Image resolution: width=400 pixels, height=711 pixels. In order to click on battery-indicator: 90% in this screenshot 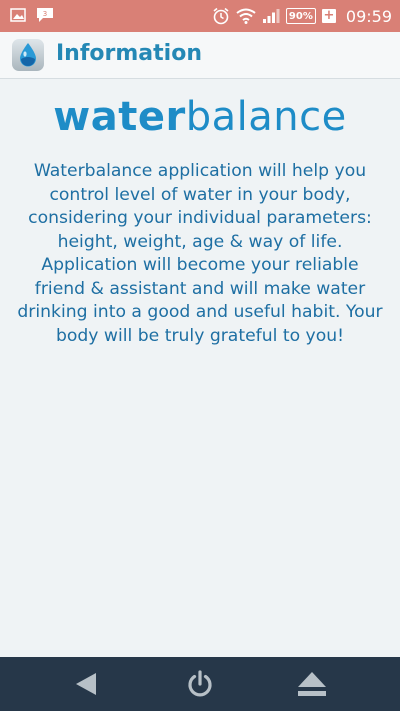, I will do `click(300, 16)`.